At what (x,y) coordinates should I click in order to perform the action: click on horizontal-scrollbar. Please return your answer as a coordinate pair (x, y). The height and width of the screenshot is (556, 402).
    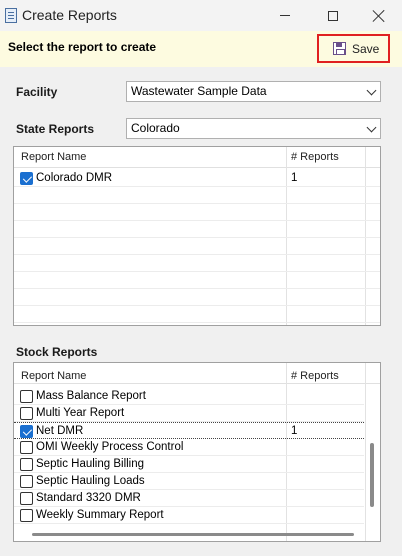
    Looking at the image, I should click on (193, 534).